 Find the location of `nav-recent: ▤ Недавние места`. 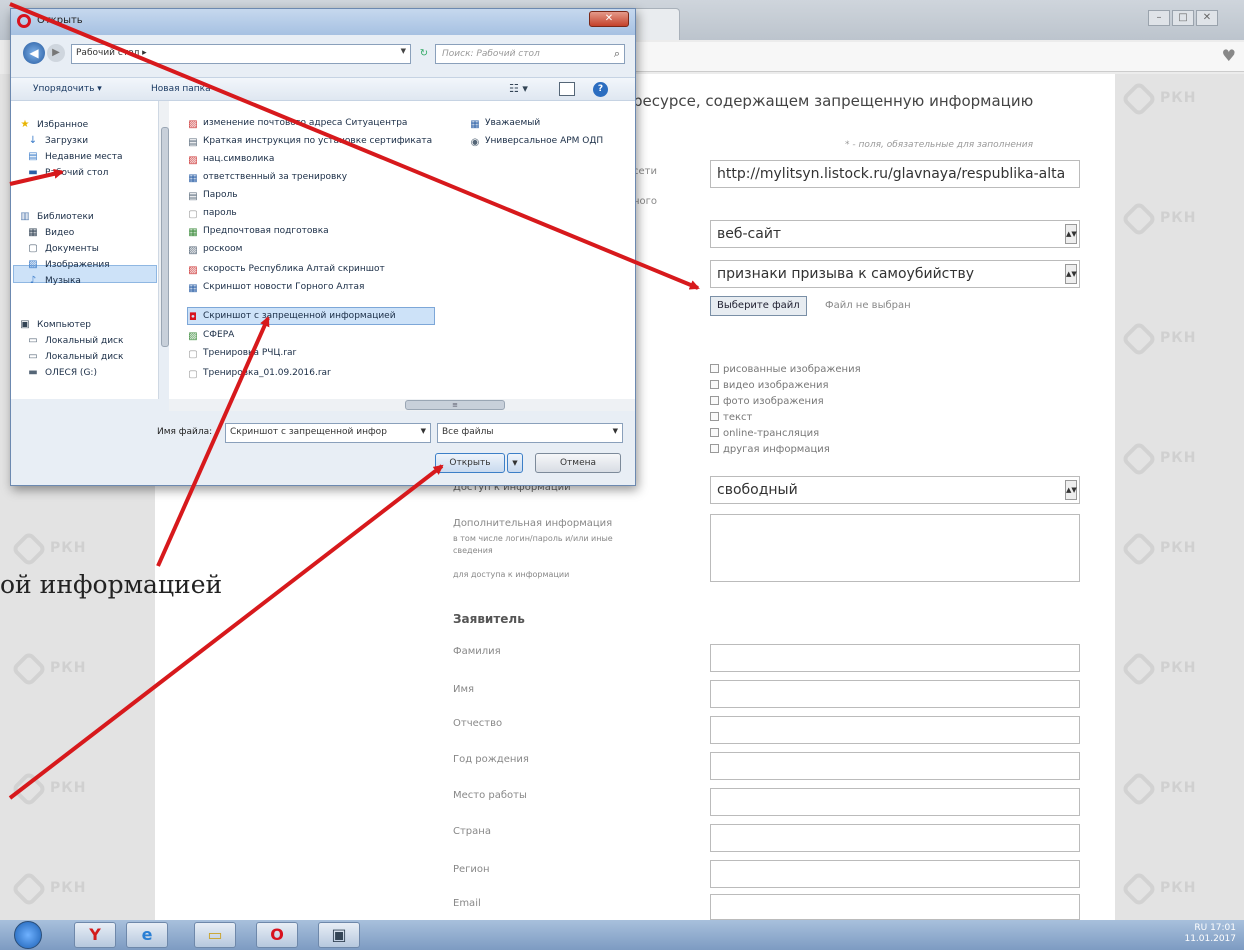

nav-recent: ▤ Недавние места is located at coordinates (75, 157).